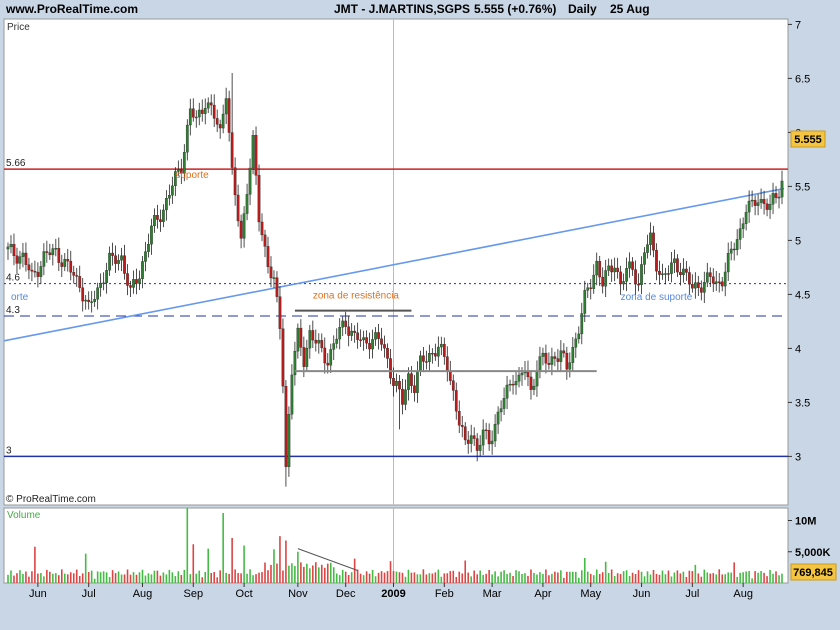 The image size is (840, 630). What do you see at coordinates (802, 403) in the screenshot?
I see `price-tick-label: 3.5` at bounding box center [802, 403].